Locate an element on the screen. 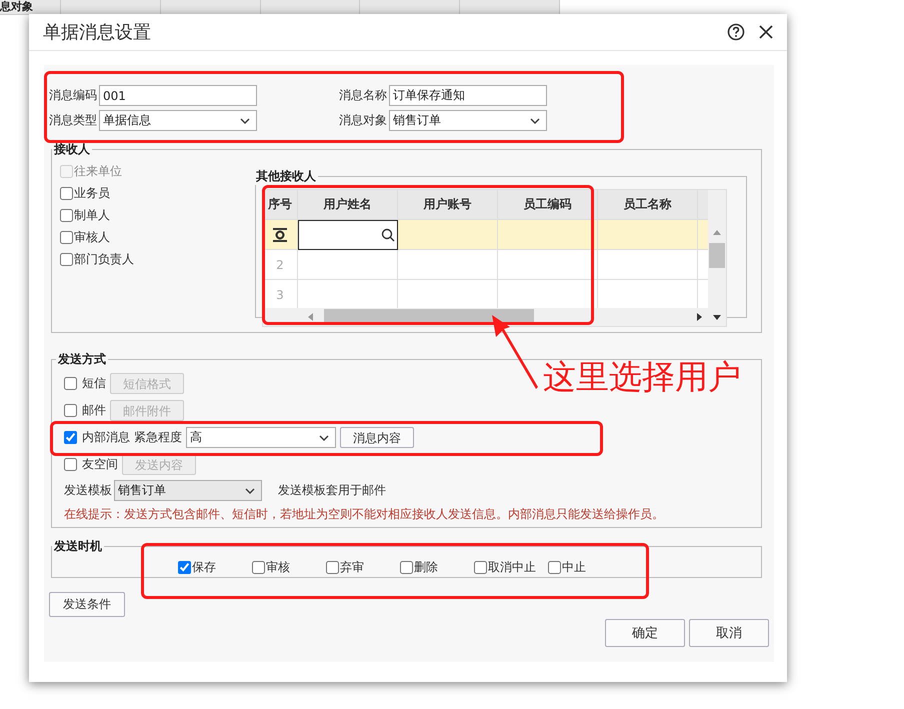  column-header: 员工编码 is located at coordinates (548, 205).